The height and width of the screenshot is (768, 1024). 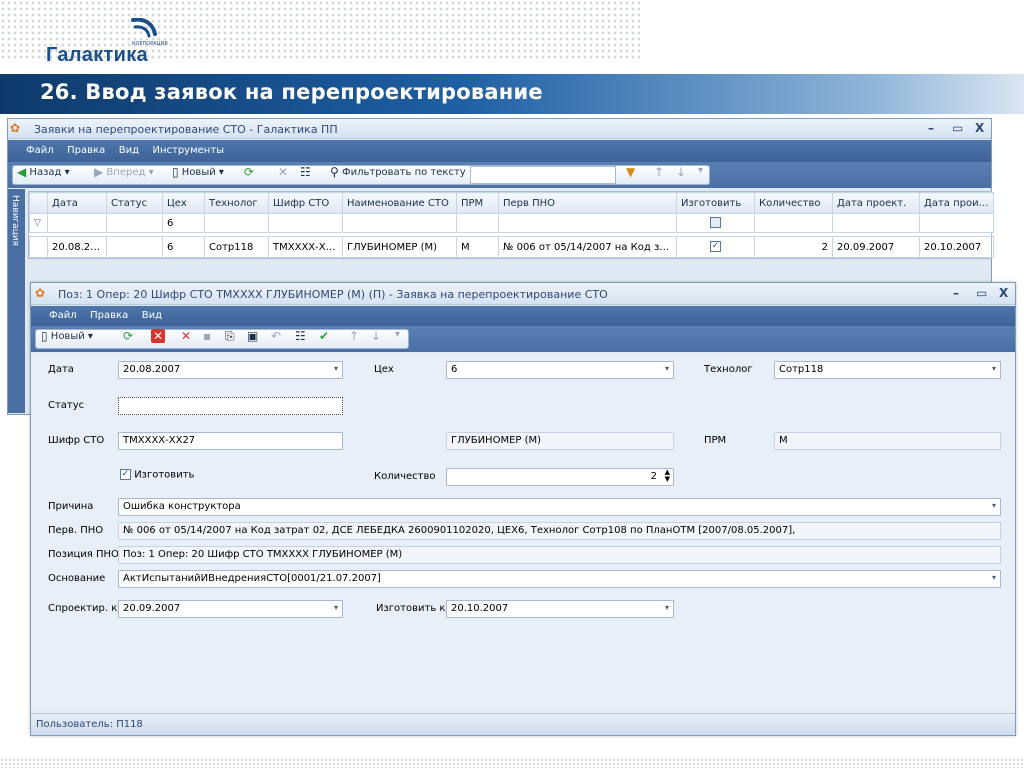 I want to click on column-header: Дата проект., so click(x=876, y=203).